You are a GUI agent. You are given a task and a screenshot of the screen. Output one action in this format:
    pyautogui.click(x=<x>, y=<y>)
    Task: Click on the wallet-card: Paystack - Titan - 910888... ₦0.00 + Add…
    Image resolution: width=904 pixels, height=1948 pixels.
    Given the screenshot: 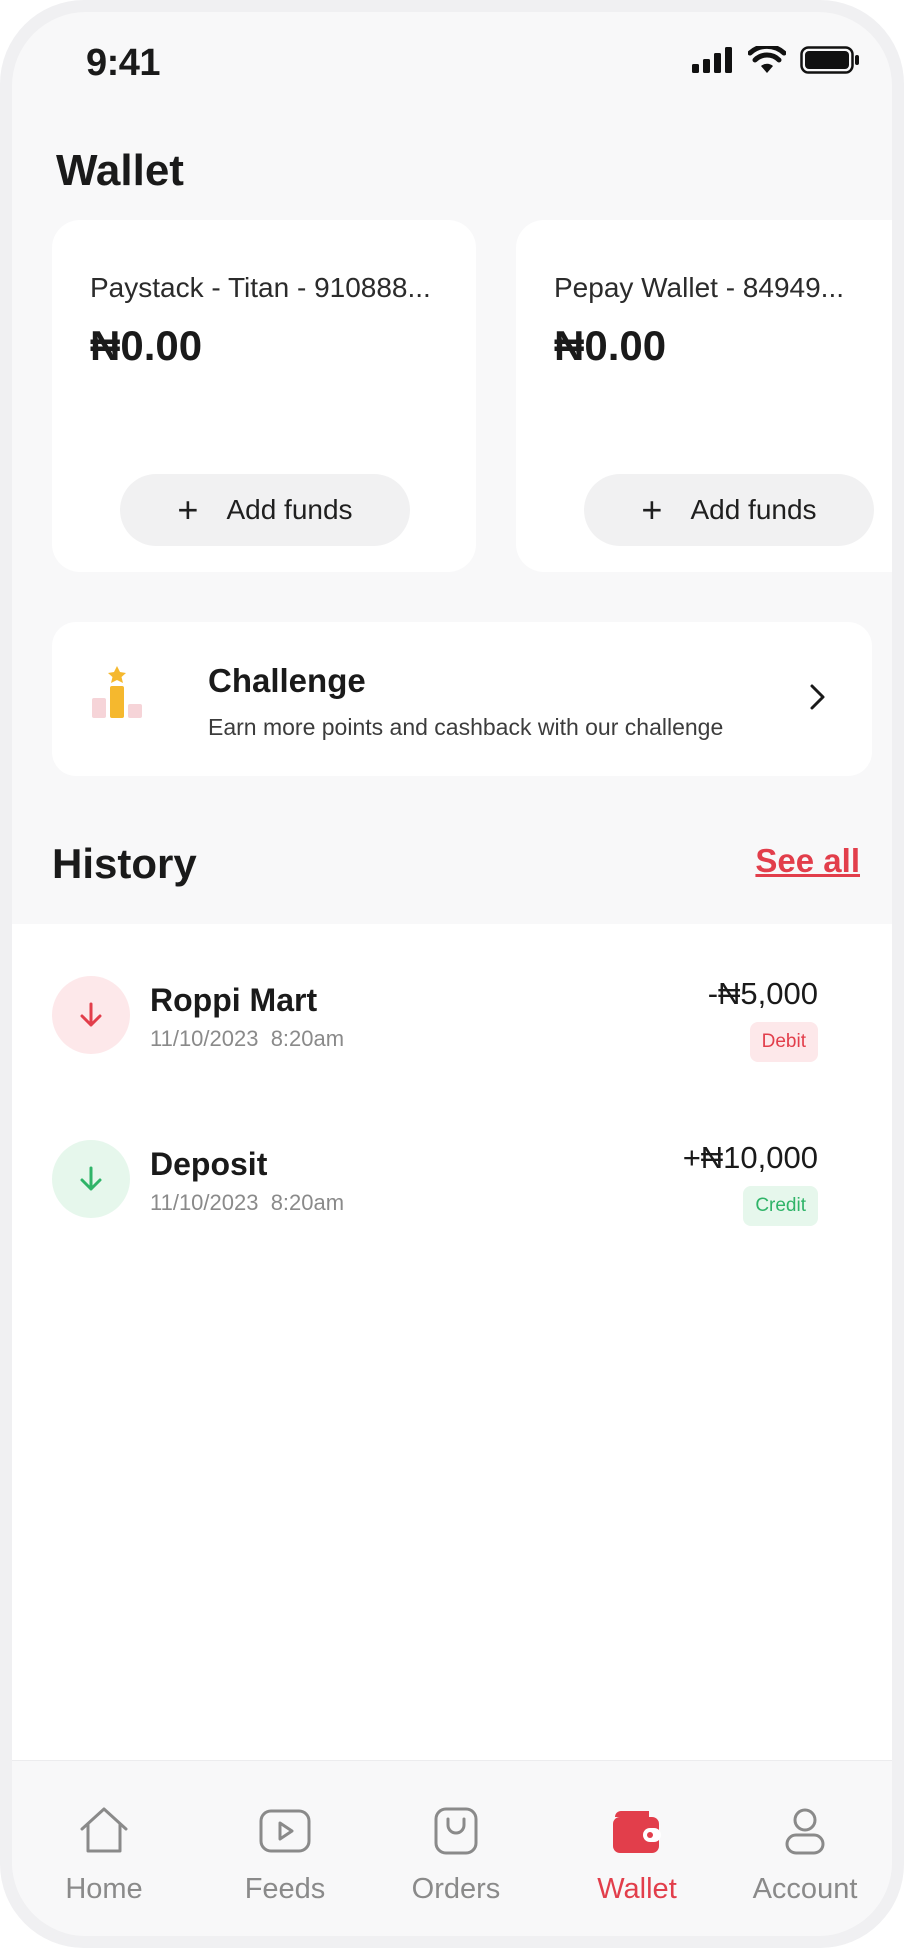 What is the action you would take?
    pyautogui.click(x=264, y=396)
    